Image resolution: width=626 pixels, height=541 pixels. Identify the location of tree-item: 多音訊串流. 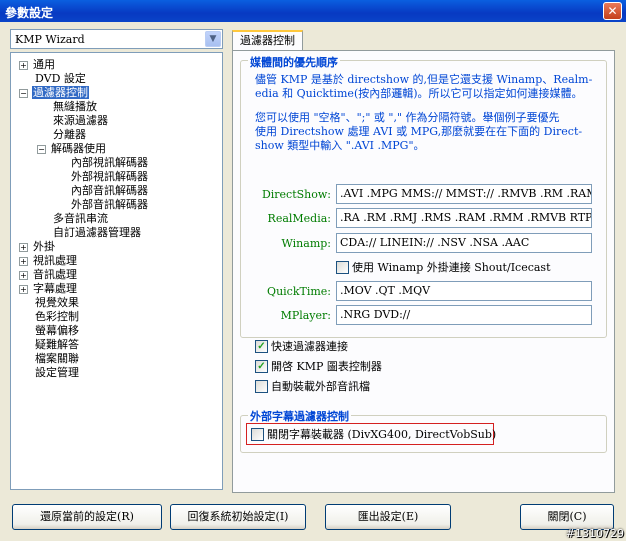
(80, 219).